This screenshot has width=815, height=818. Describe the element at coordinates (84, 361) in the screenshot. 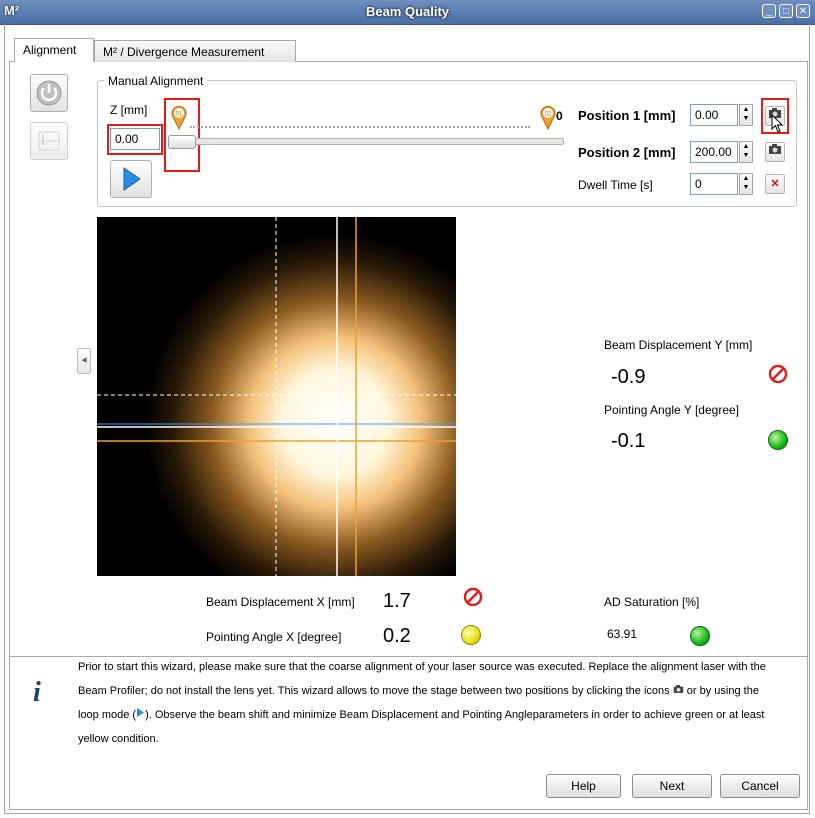

I see `collapse-handle-icon: ◀` at that location.